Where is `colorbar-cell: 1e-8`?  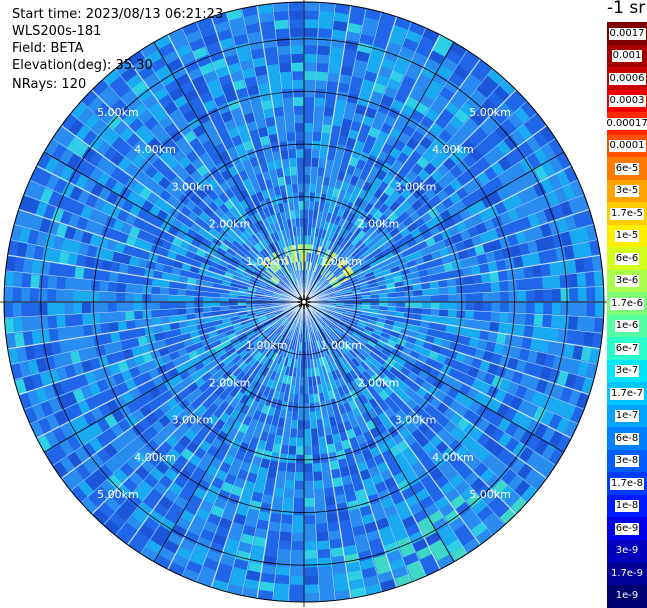
colorbar-cell: 1e-8 is located at coordinates (627, 506).